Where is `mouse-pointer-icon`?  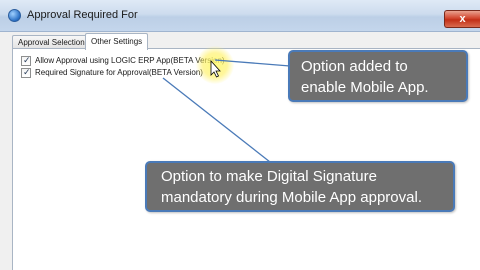
mouse-pointer-icon is located at coordinates (215, 68).